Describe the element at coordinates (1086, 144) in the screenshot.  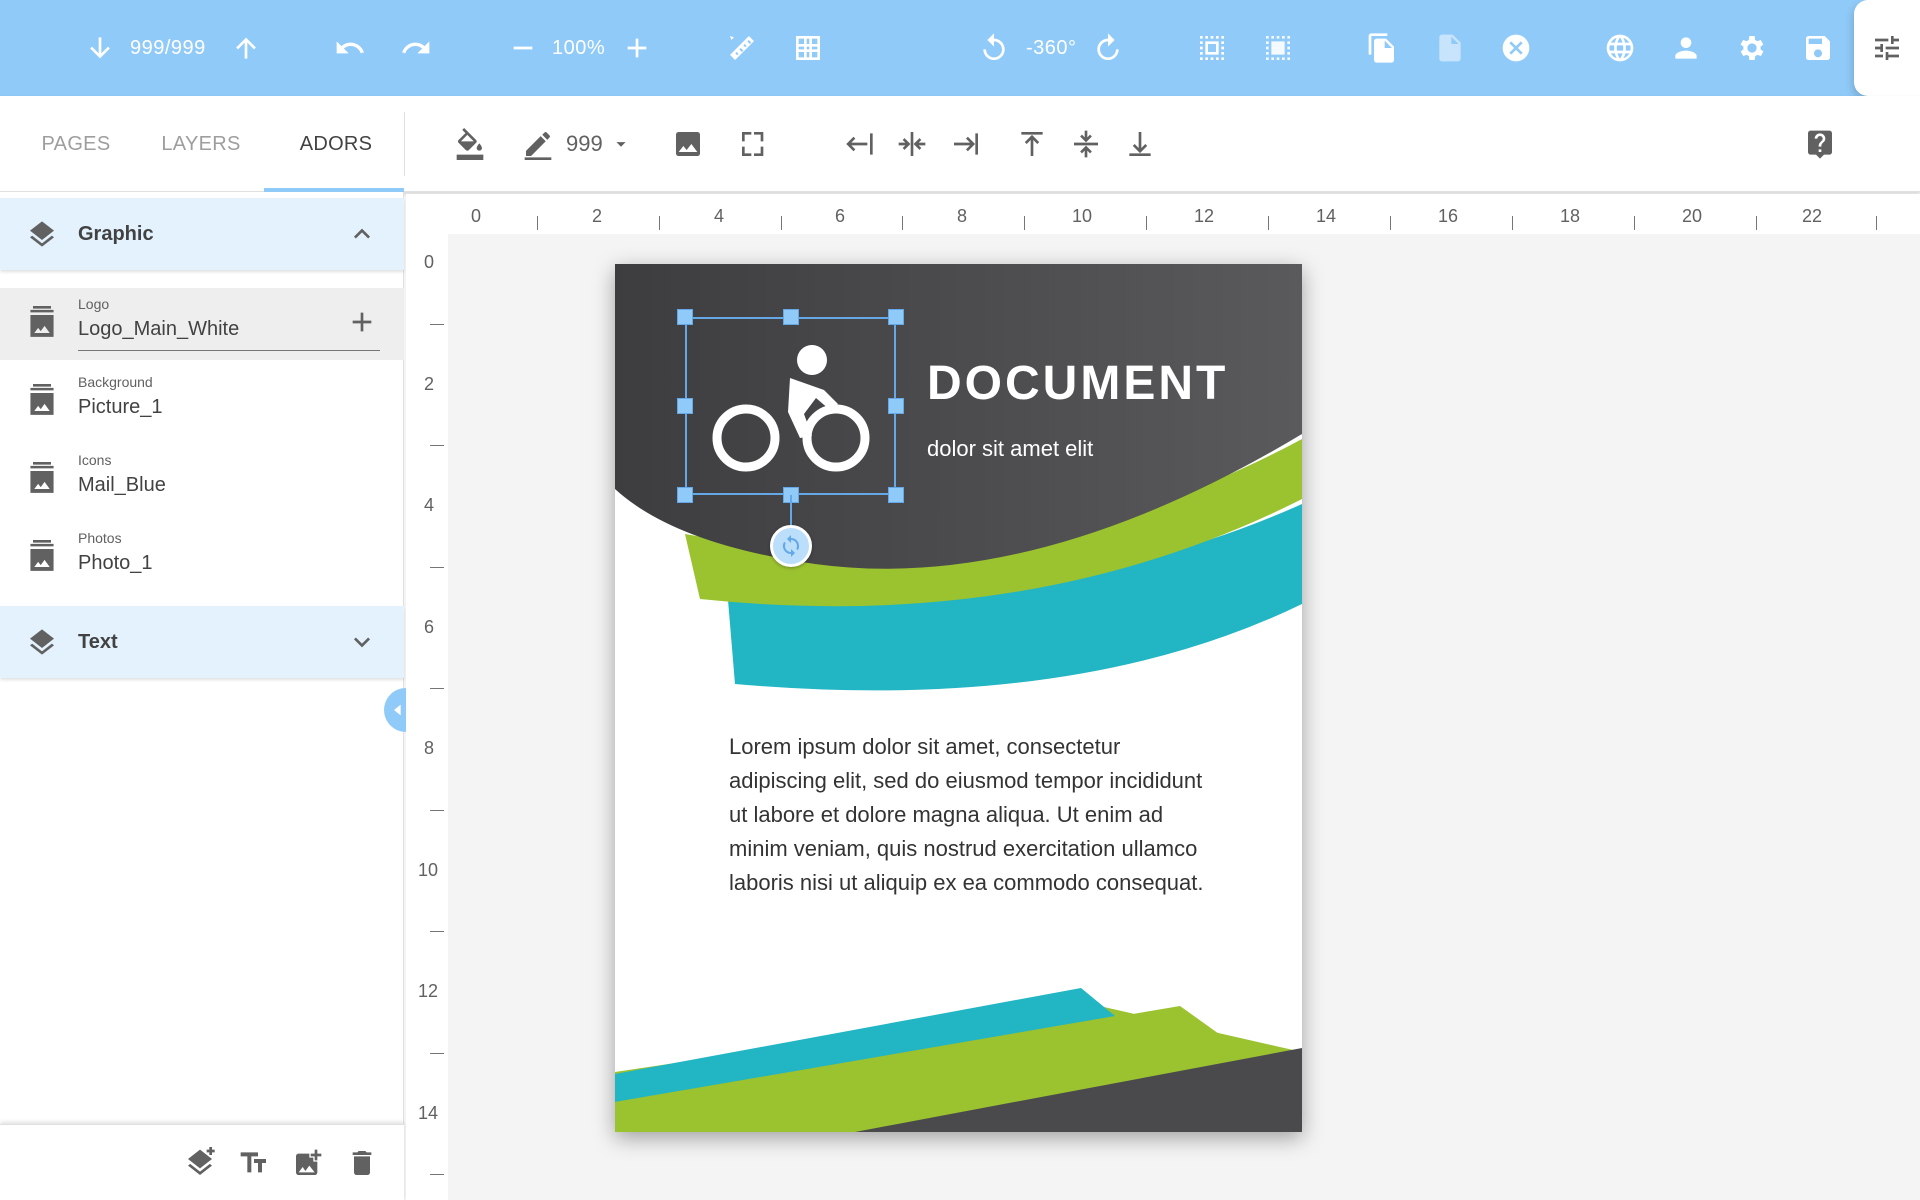
I see `align-middle-vertical-icon` at that location.